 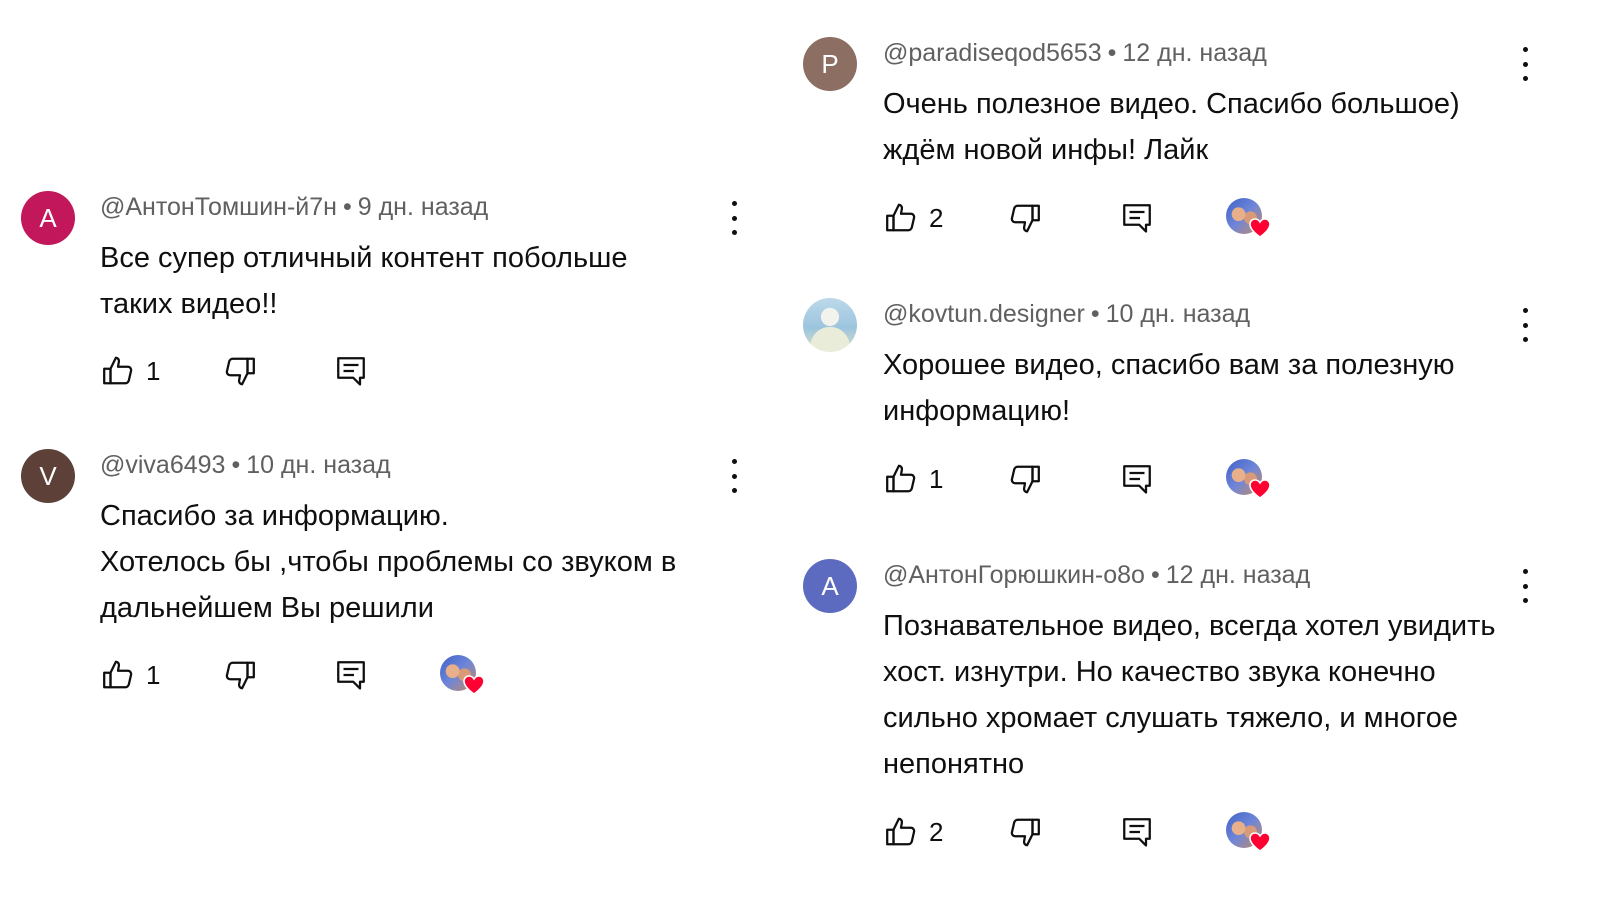 What do you see at coordinates (218, 207) in the screenshot?
I see `comment-author: @АнтонТомшин-й7н` at bounding box center [218, 207].